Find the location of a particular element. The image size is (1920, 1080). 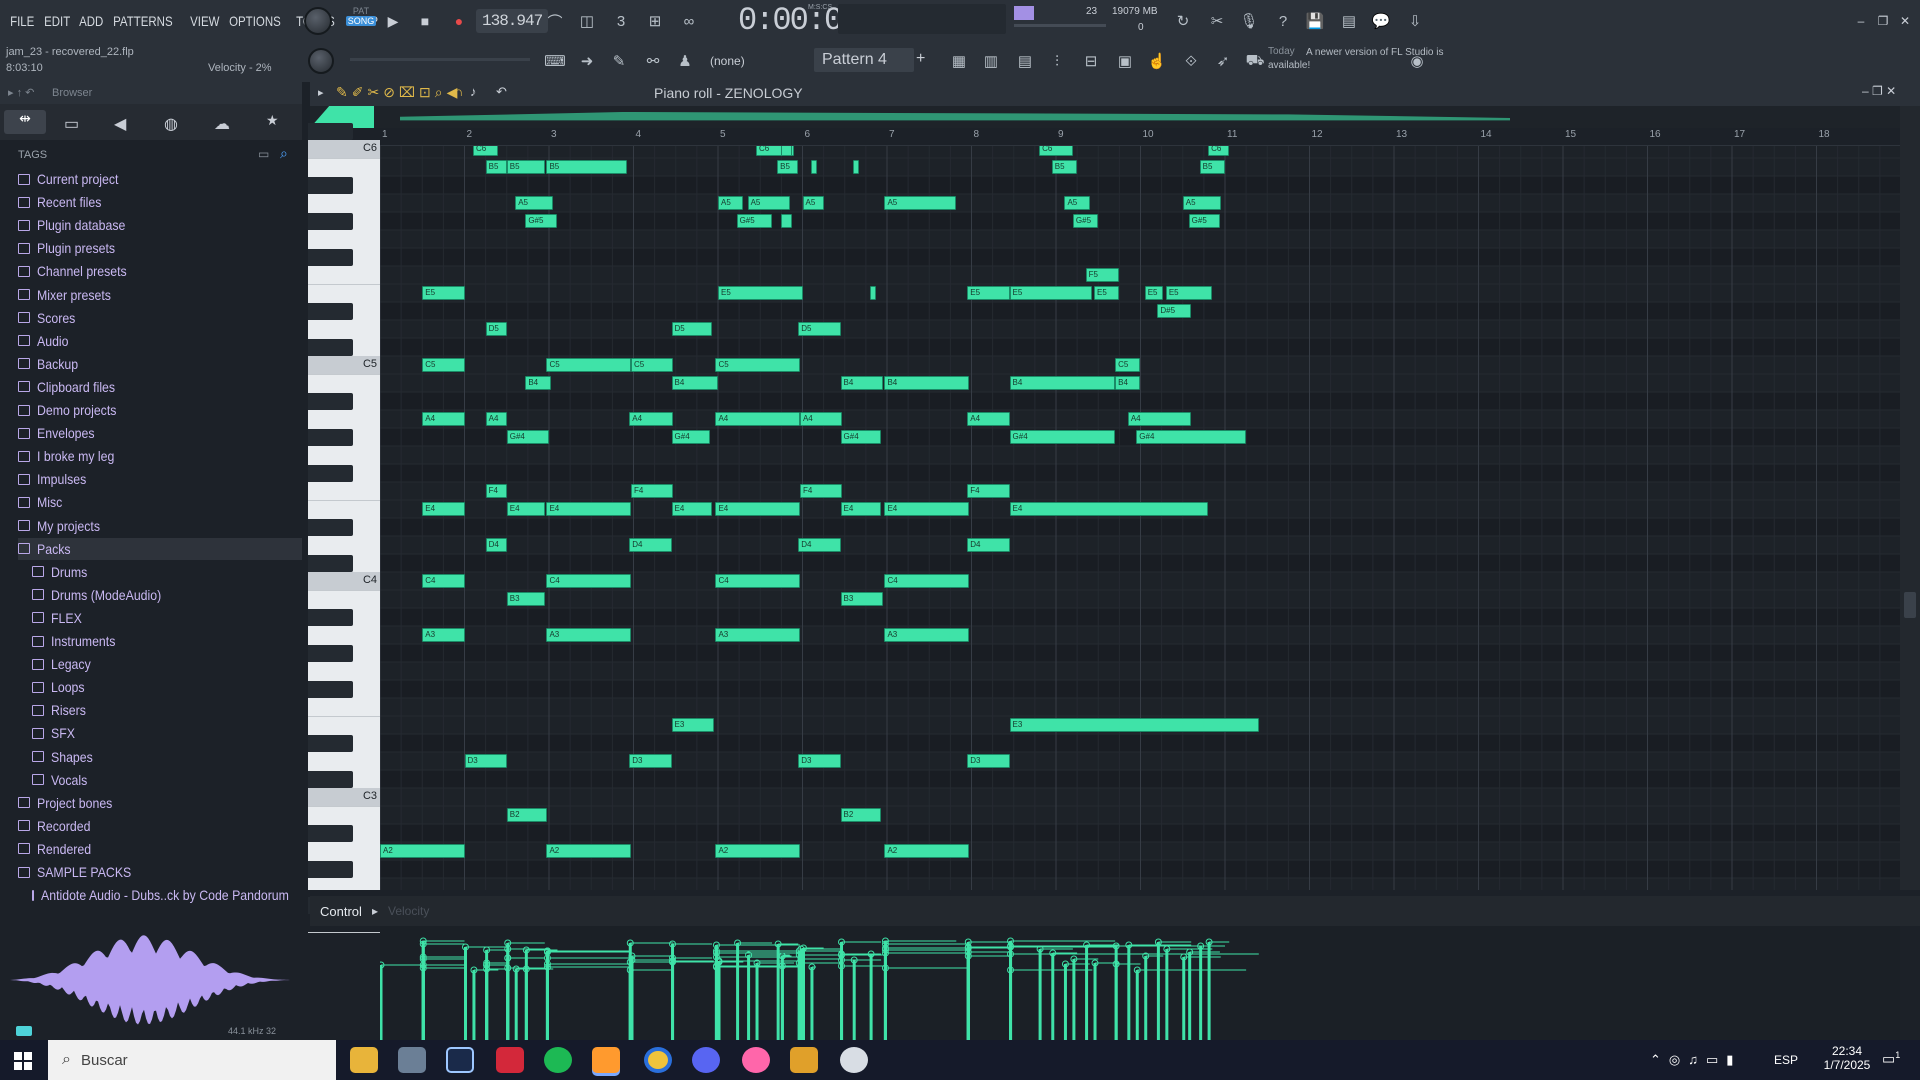

browser-item: Recorded is located at coordinates (160, 826).